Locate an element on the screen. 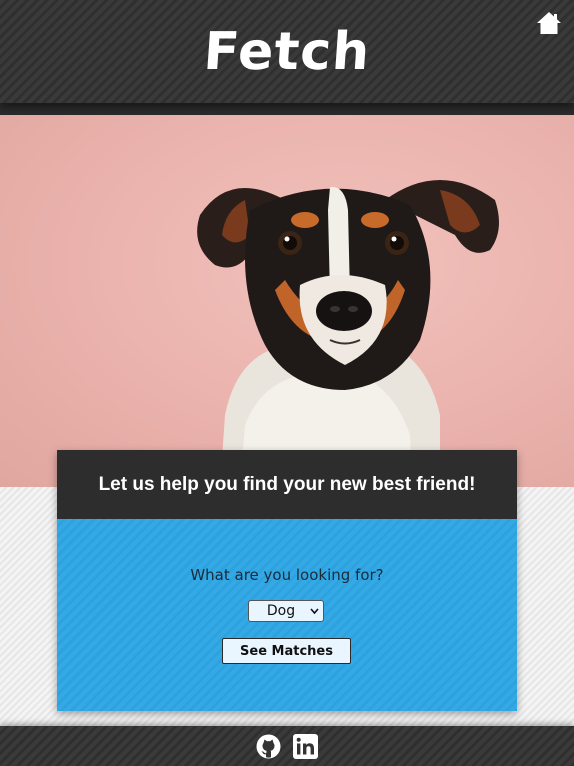 The image size is (574, 766). pet-type-value: Dog is located at coordinates (281, 611).